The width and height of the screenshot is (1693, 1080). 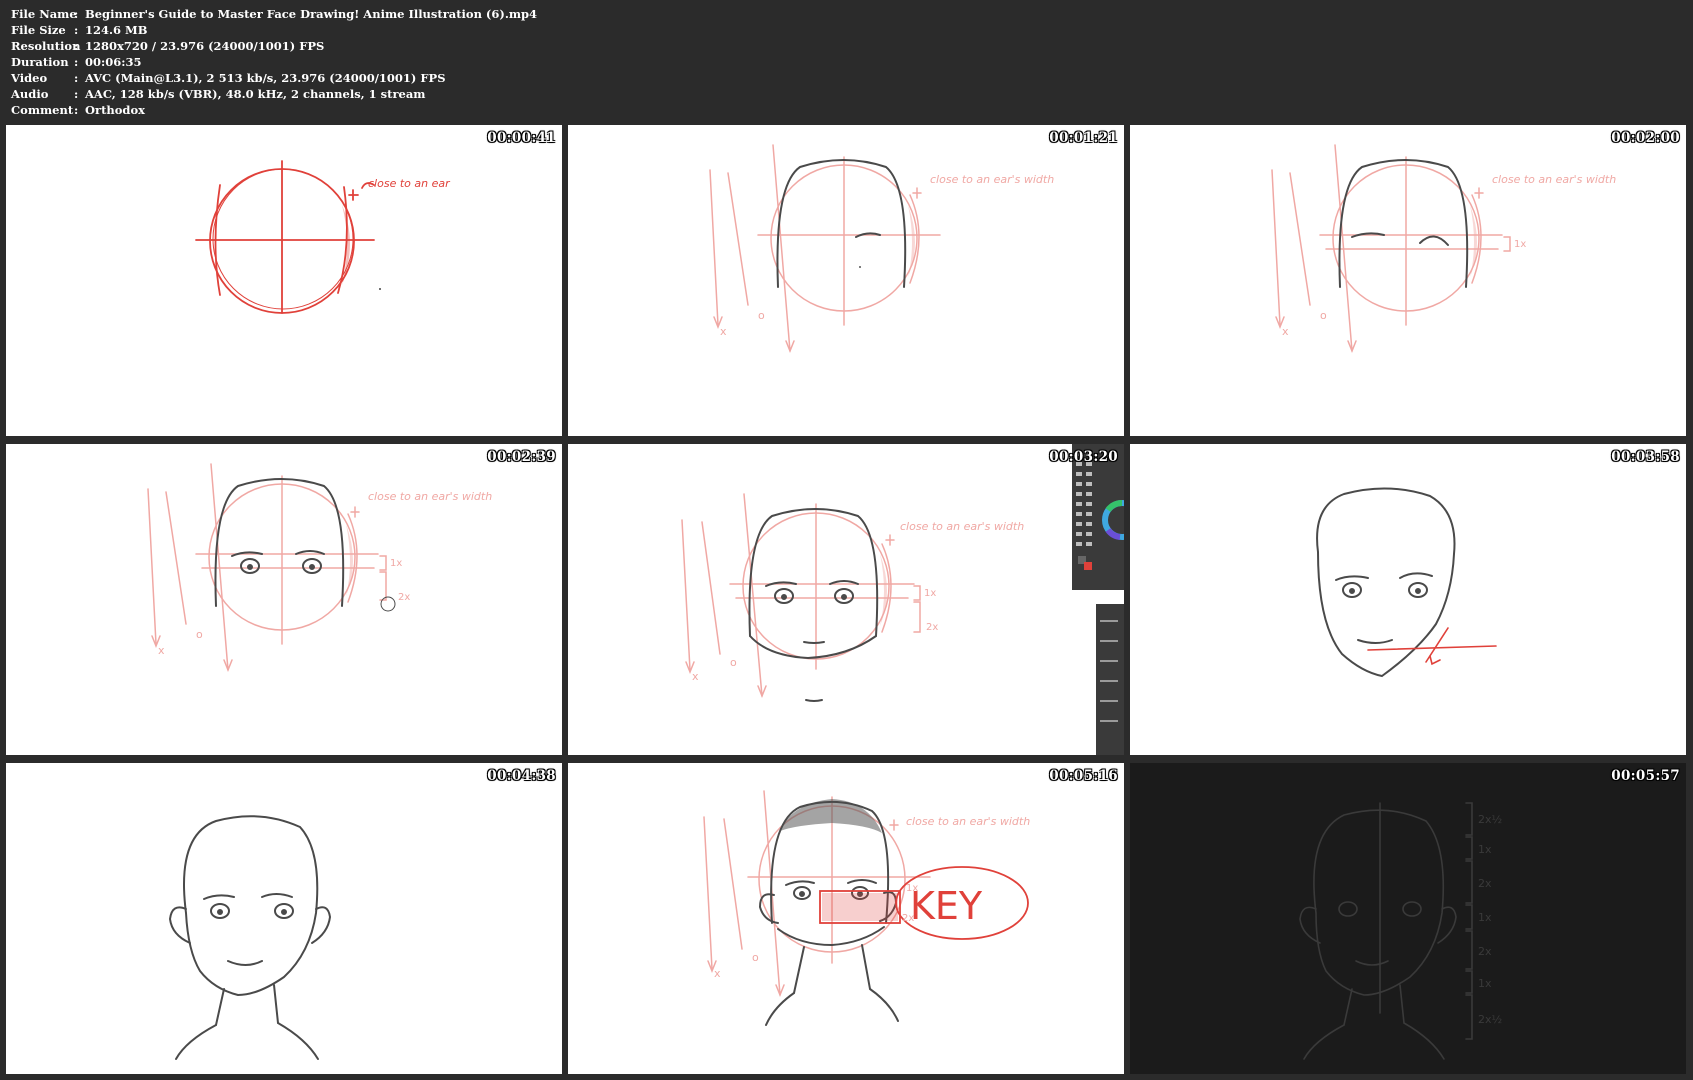 I want to click on timestamp: 00:03:20, so click(x=1083, y=457).